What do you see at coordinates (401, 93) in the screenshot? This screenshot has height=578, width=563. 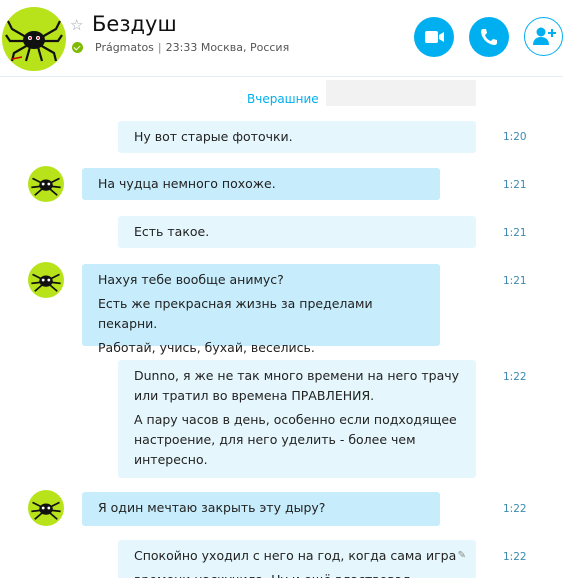 I see `collapsed-panel` at bounding box center [401, 93].